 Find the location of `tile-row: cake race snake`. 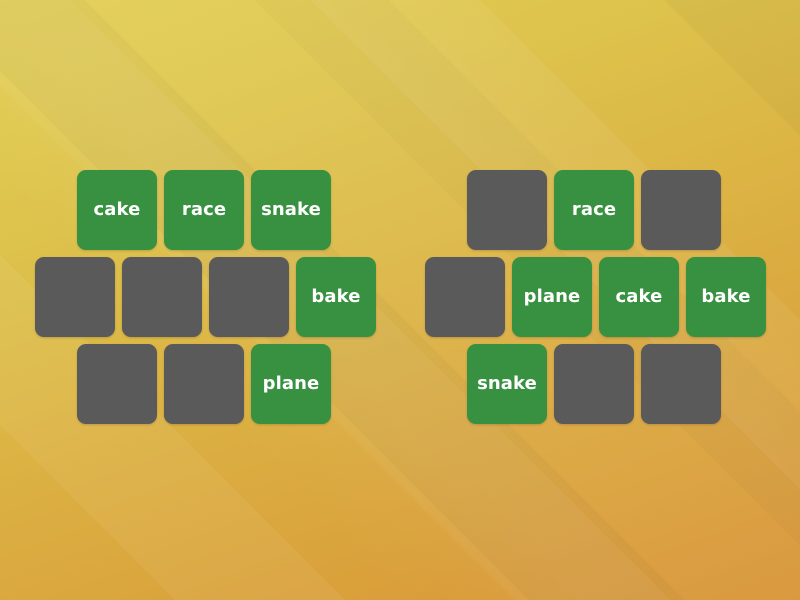

tile-row: cake race snake is located at coordinates (205, 210).